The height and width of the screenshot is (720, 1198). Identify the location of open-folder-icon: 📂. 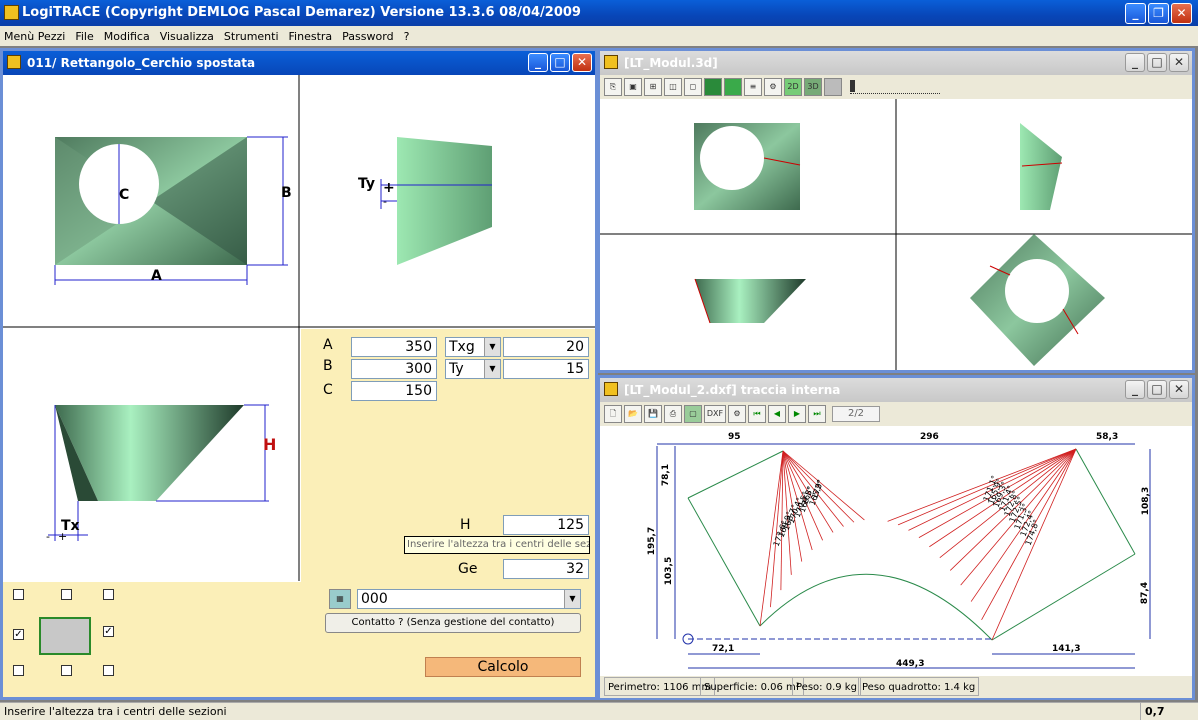
(633, 414).